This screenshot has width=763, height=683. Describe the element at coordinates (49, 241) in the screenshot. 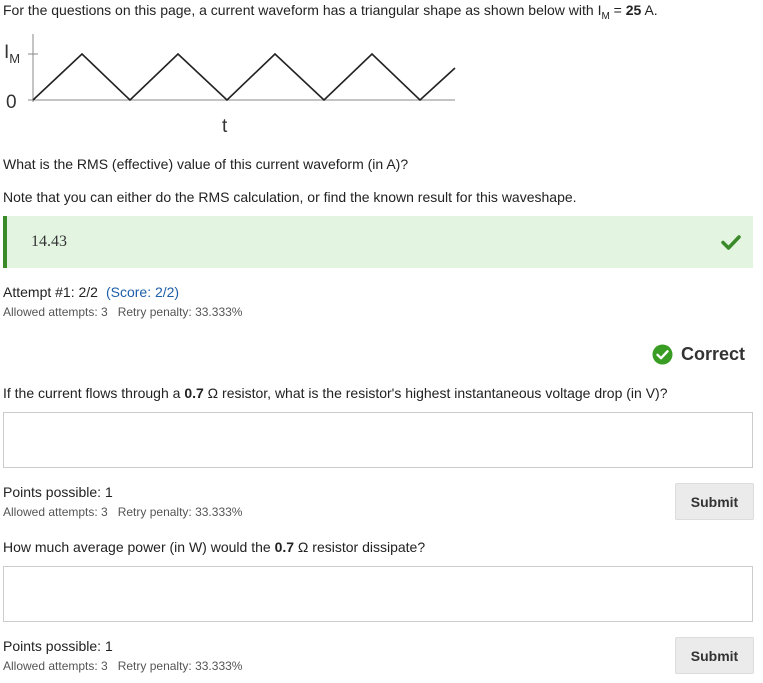

I see `question-1-answer-value: 14.43` at that location.